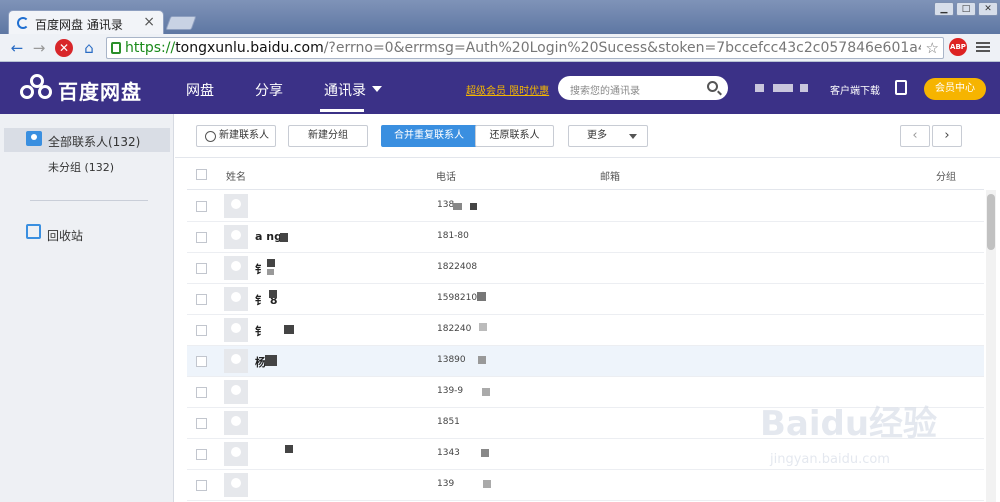 This screenshot has height=502, width=1000. What do you see at coordinates (457, 267) in the screenshot?
I see `contact-phone: 1822408` at bounding box center [457, 267].